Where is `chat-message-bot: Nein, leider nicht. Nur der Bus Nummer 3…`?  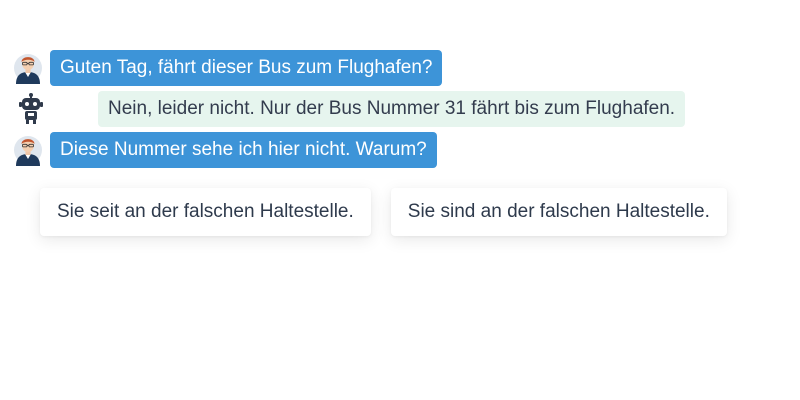
chat-message-bot: Nein, leider nicht. Nur der Bus Nummer 3… is located at coordinates (400, 109).